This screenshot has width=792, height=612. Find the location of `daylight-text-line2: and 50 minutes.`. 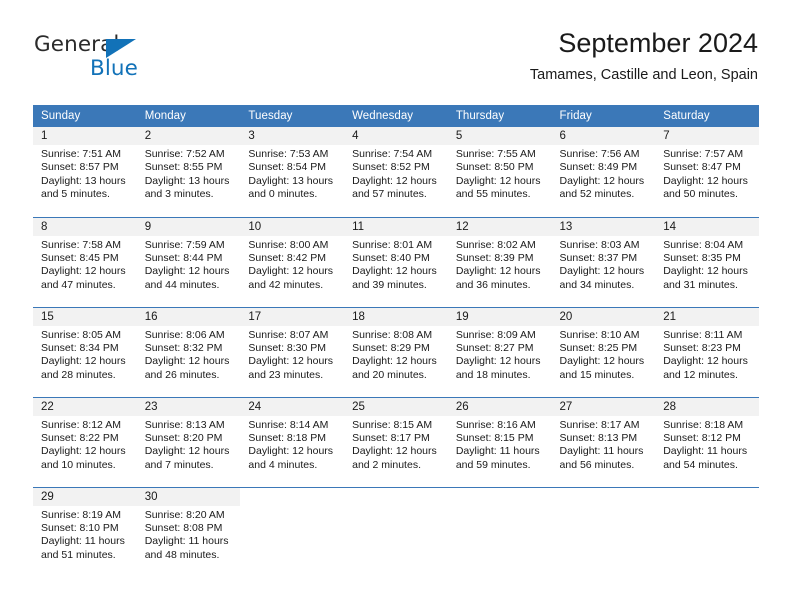

daylight-text-line2: and 50 minutes. is located at coordinates (700, 194).